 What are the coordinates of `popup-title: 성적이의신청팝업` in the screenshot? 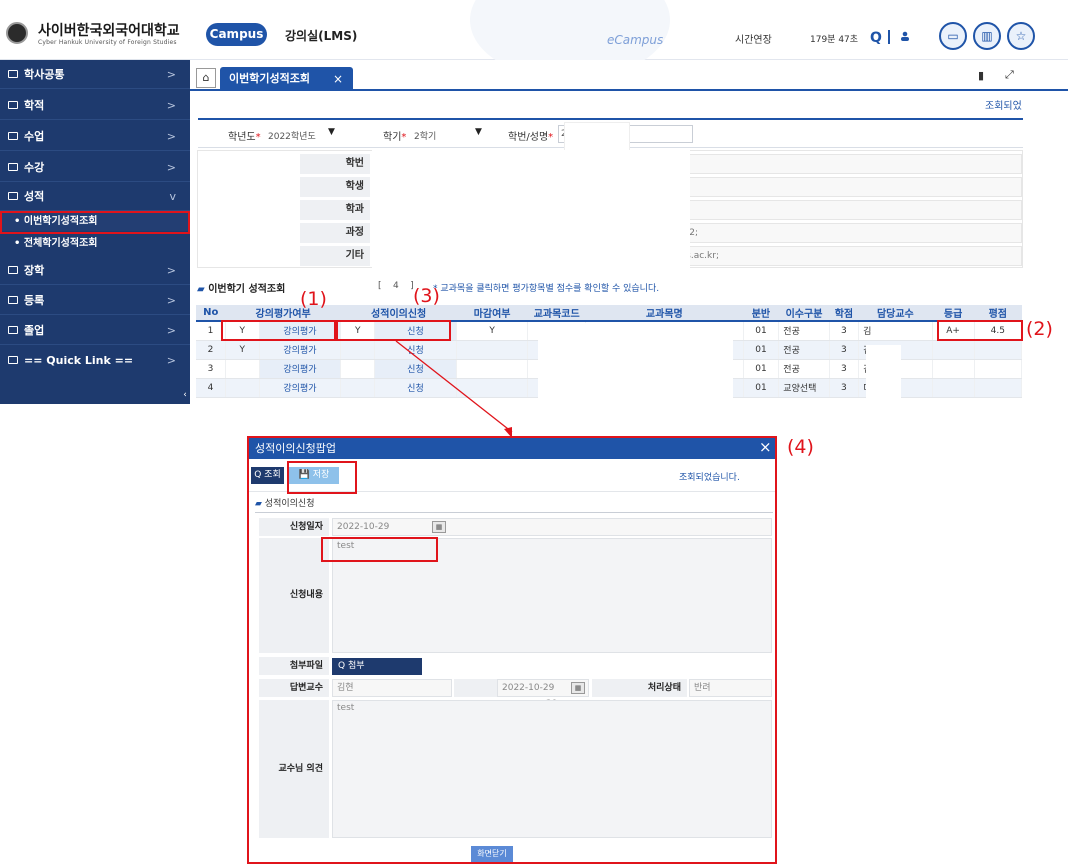 It's located at (512, 448).